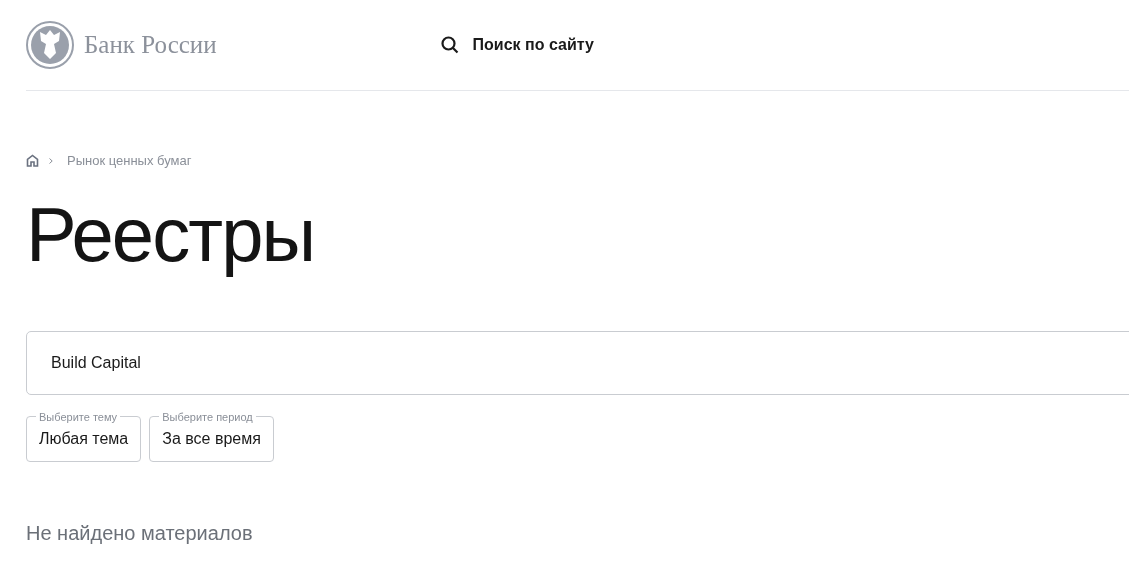 Image resolution: width=1129 pixels, height=584 pixels. I want to click on chevron-icon, so click(51, 160).